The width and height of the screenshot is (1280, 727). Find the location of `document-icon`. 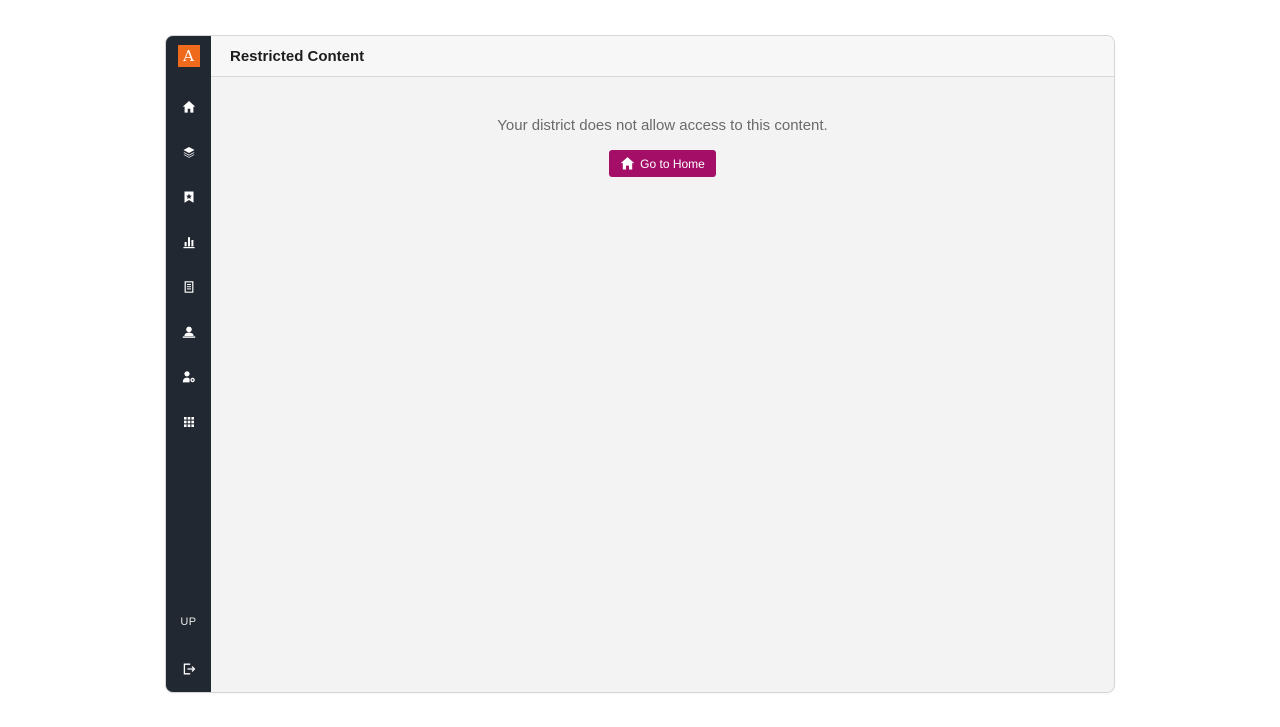

document-icon is located at coordinates (188, 286).